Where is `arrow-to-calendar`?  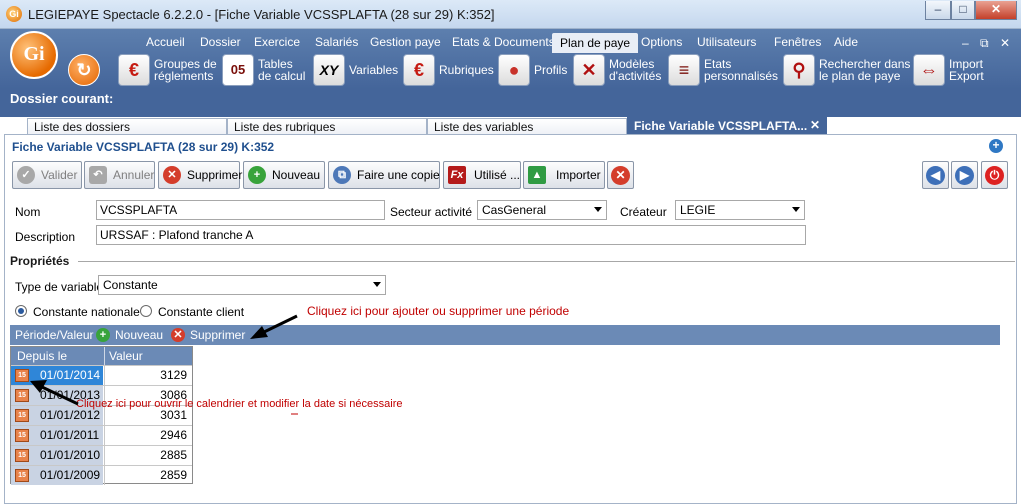
arrow-to-calendar is located at coordinates (54, 393).